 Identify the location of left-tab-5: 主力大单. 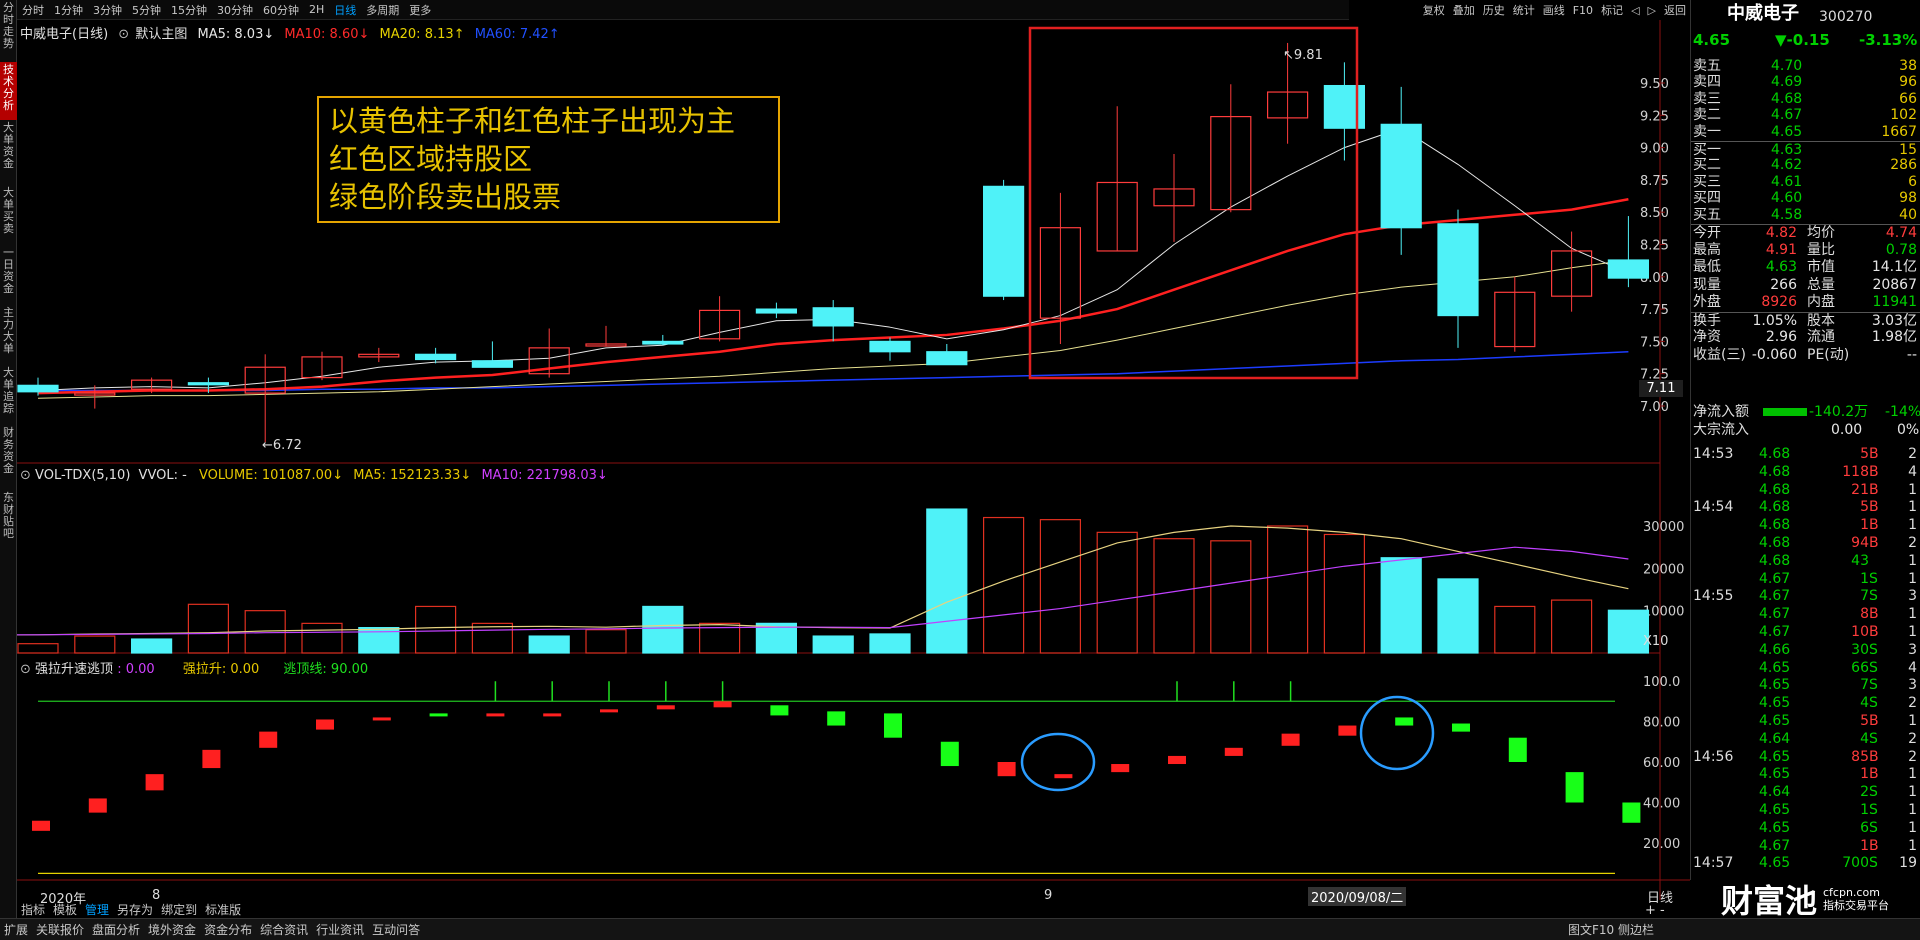
(8, 334).